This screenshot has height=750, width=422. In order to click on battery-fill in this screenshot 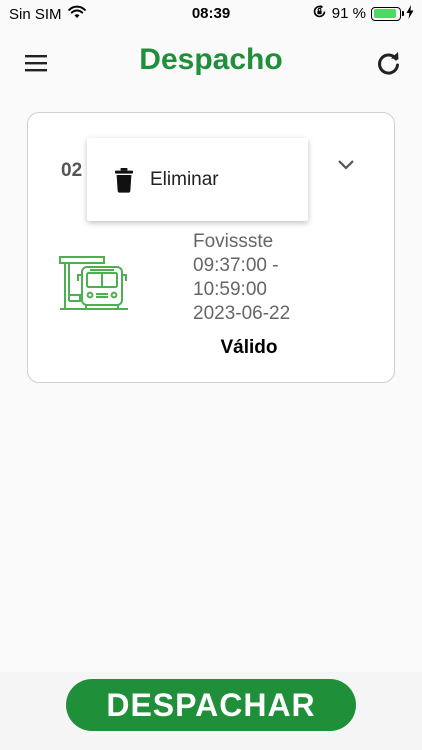, I will do `click(385, 13)`.